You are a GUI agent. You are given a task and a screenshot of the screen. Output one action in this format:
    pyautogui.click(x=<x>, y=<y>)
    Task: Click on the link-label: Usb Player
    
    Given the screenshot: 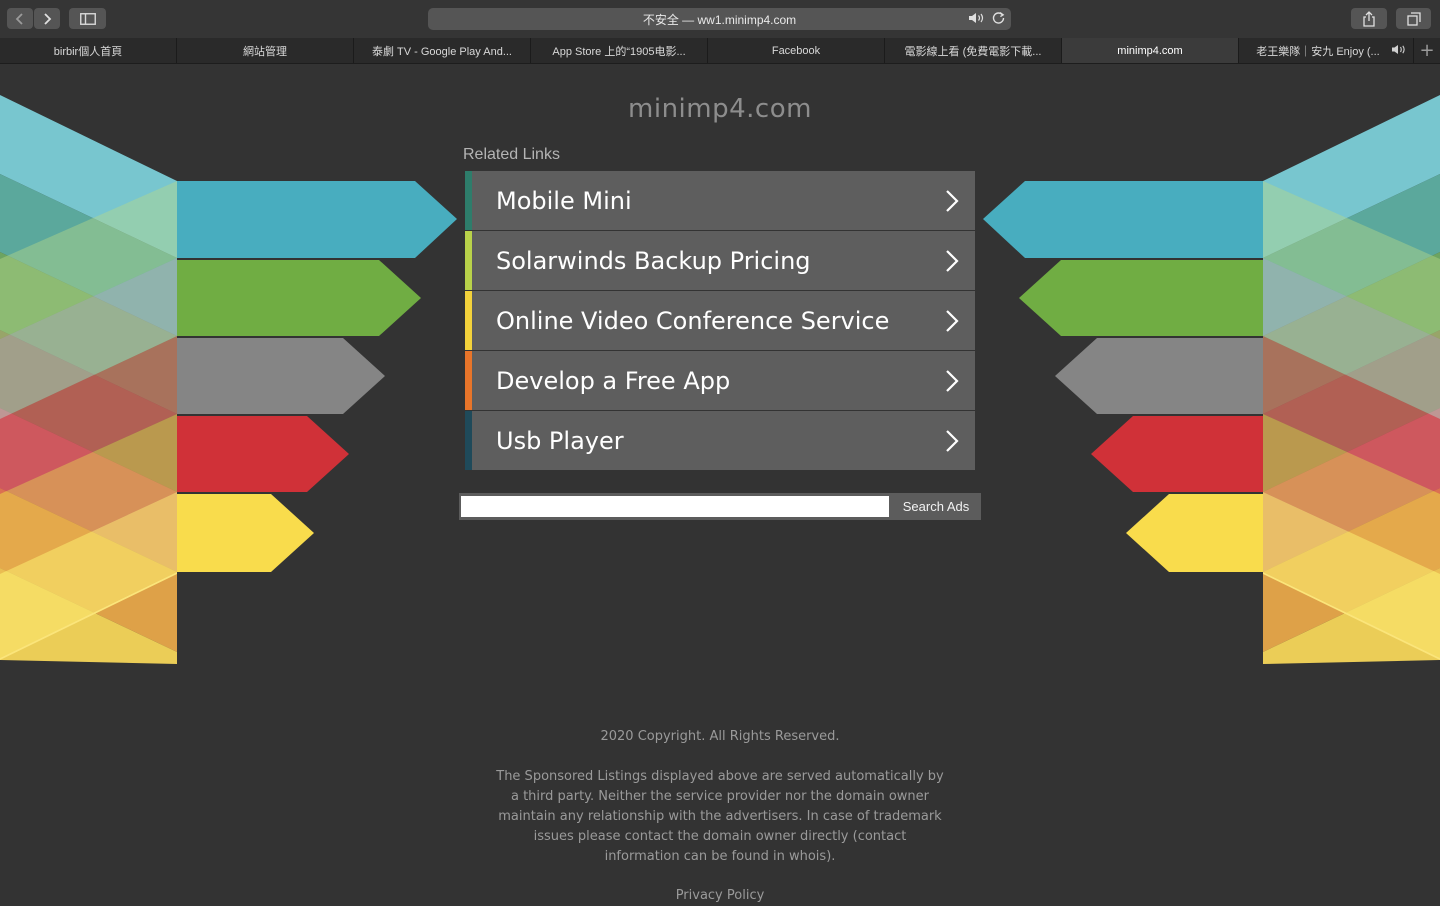 What is the action you would take?
    pyautogui.click(x=560, y=440)
    